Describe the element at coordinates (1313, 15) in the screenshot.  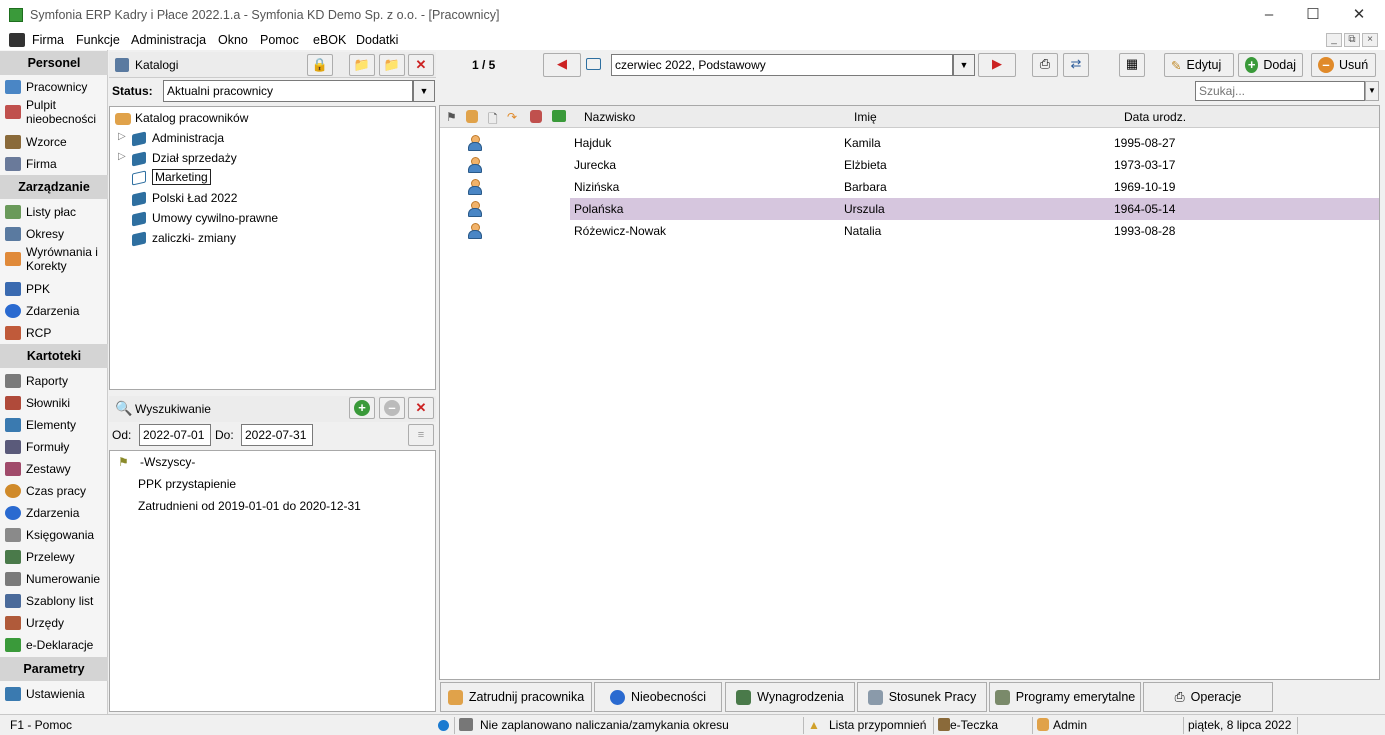
I see `maximize-icon: ☐` at that location.